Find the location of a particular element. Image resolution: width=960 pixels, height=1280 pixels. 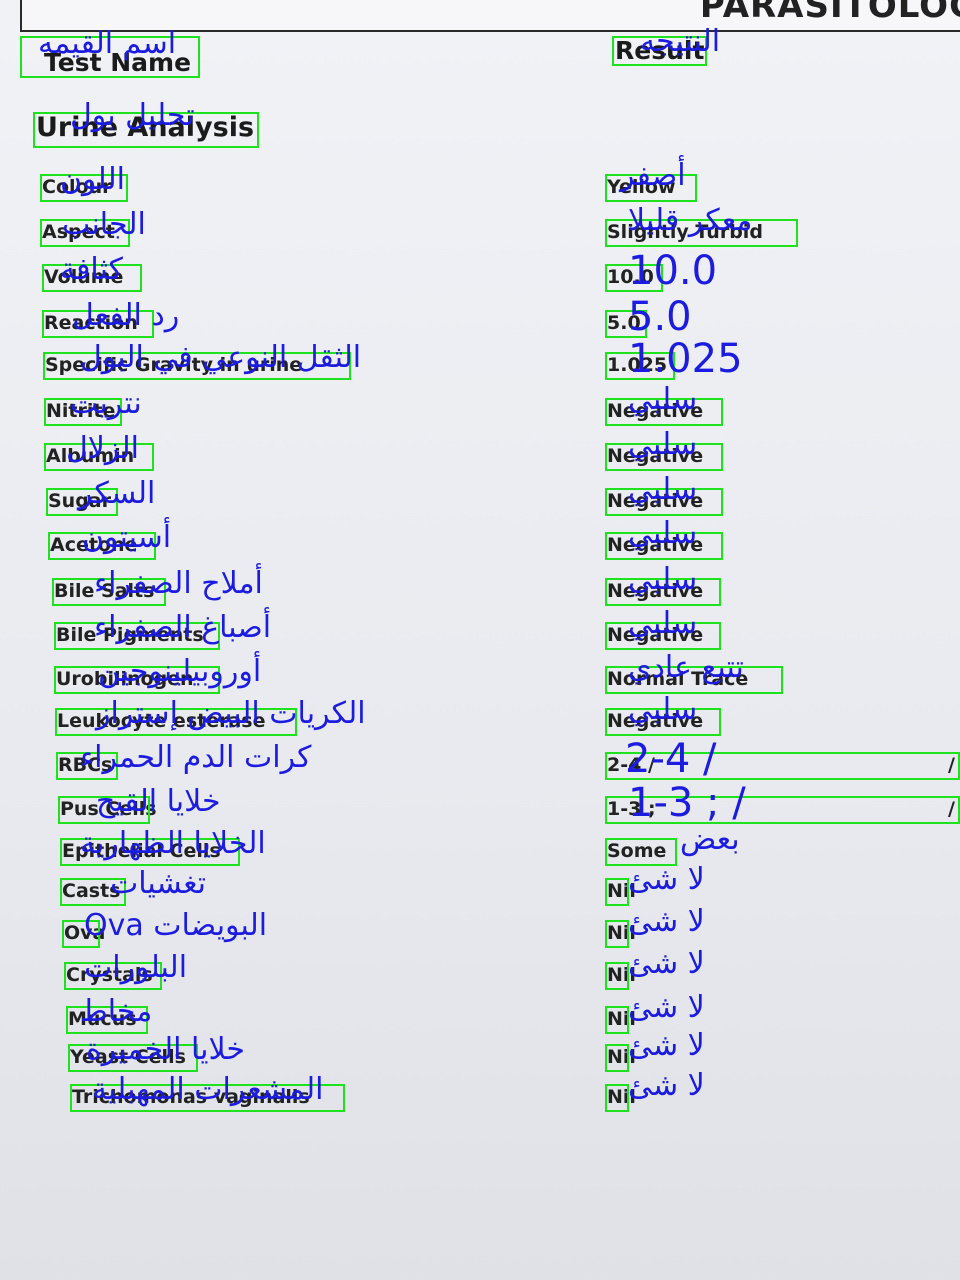

test-label-ar: الجانب is located at coordinates (104, 224).